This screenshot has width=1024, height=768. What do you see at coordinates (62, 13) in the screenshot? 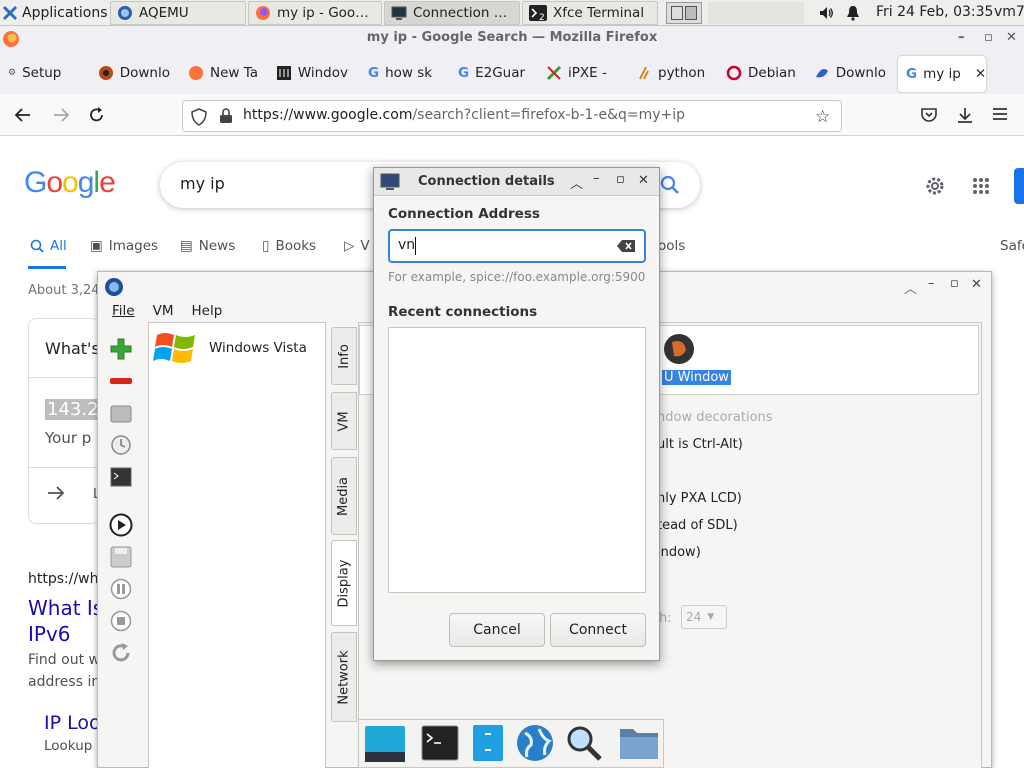
I see `applications-menu: Applications ☰` at bounding box center [62, 13].